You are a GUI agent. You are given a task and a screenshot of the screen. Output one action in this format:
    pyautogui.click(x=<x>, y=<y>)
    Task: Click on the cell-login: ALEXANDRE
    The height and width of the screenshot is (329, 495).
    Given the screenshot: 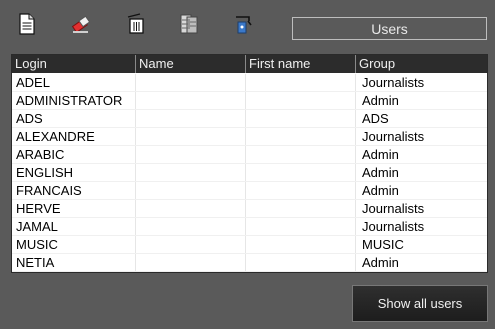 What is the action you would take?
    pyautogui.click(x=74, y=136)
    